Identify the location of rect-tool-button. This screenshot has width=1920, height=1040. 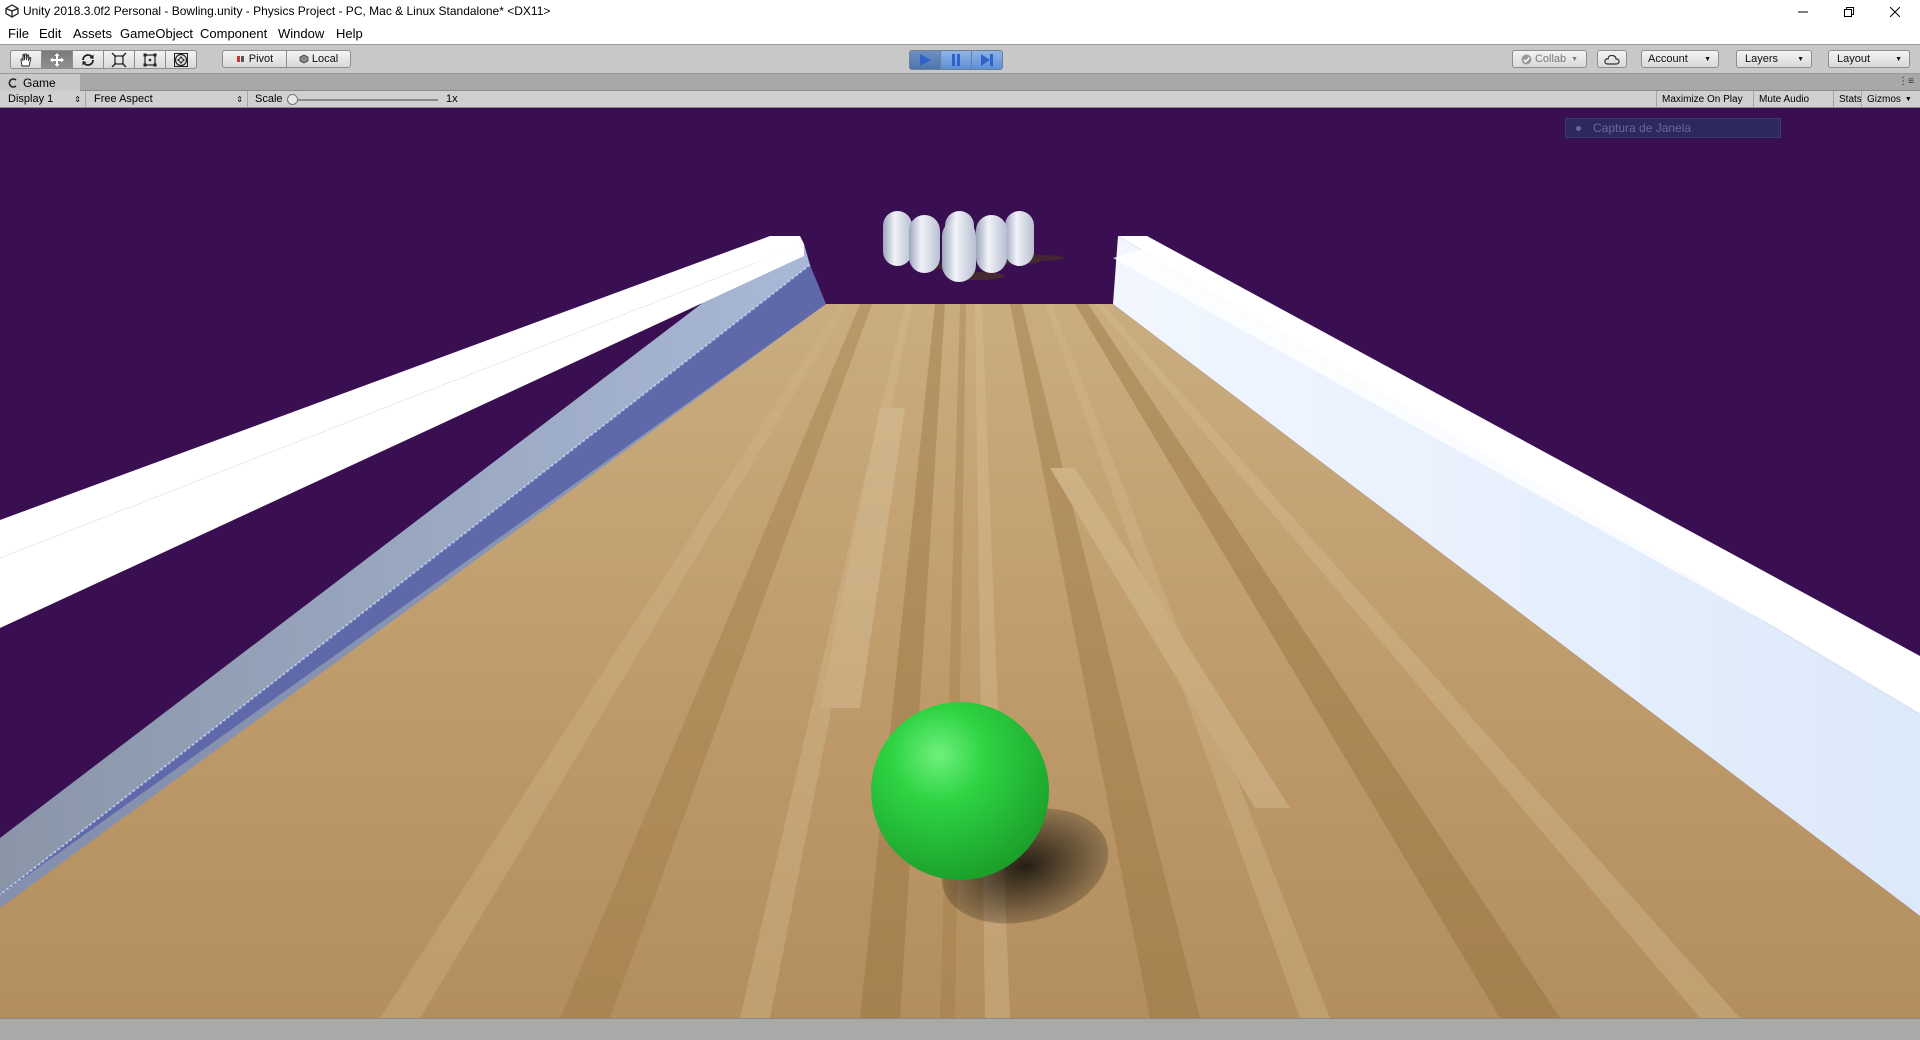
(150, 59).